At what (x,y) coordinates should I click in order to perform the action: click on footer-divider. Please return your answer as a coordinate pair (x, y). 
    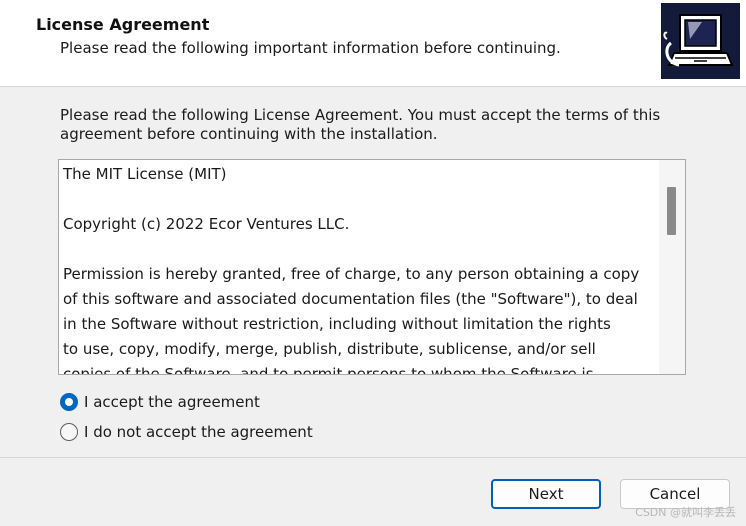
    Looking at the image, I should click on (373, 457).